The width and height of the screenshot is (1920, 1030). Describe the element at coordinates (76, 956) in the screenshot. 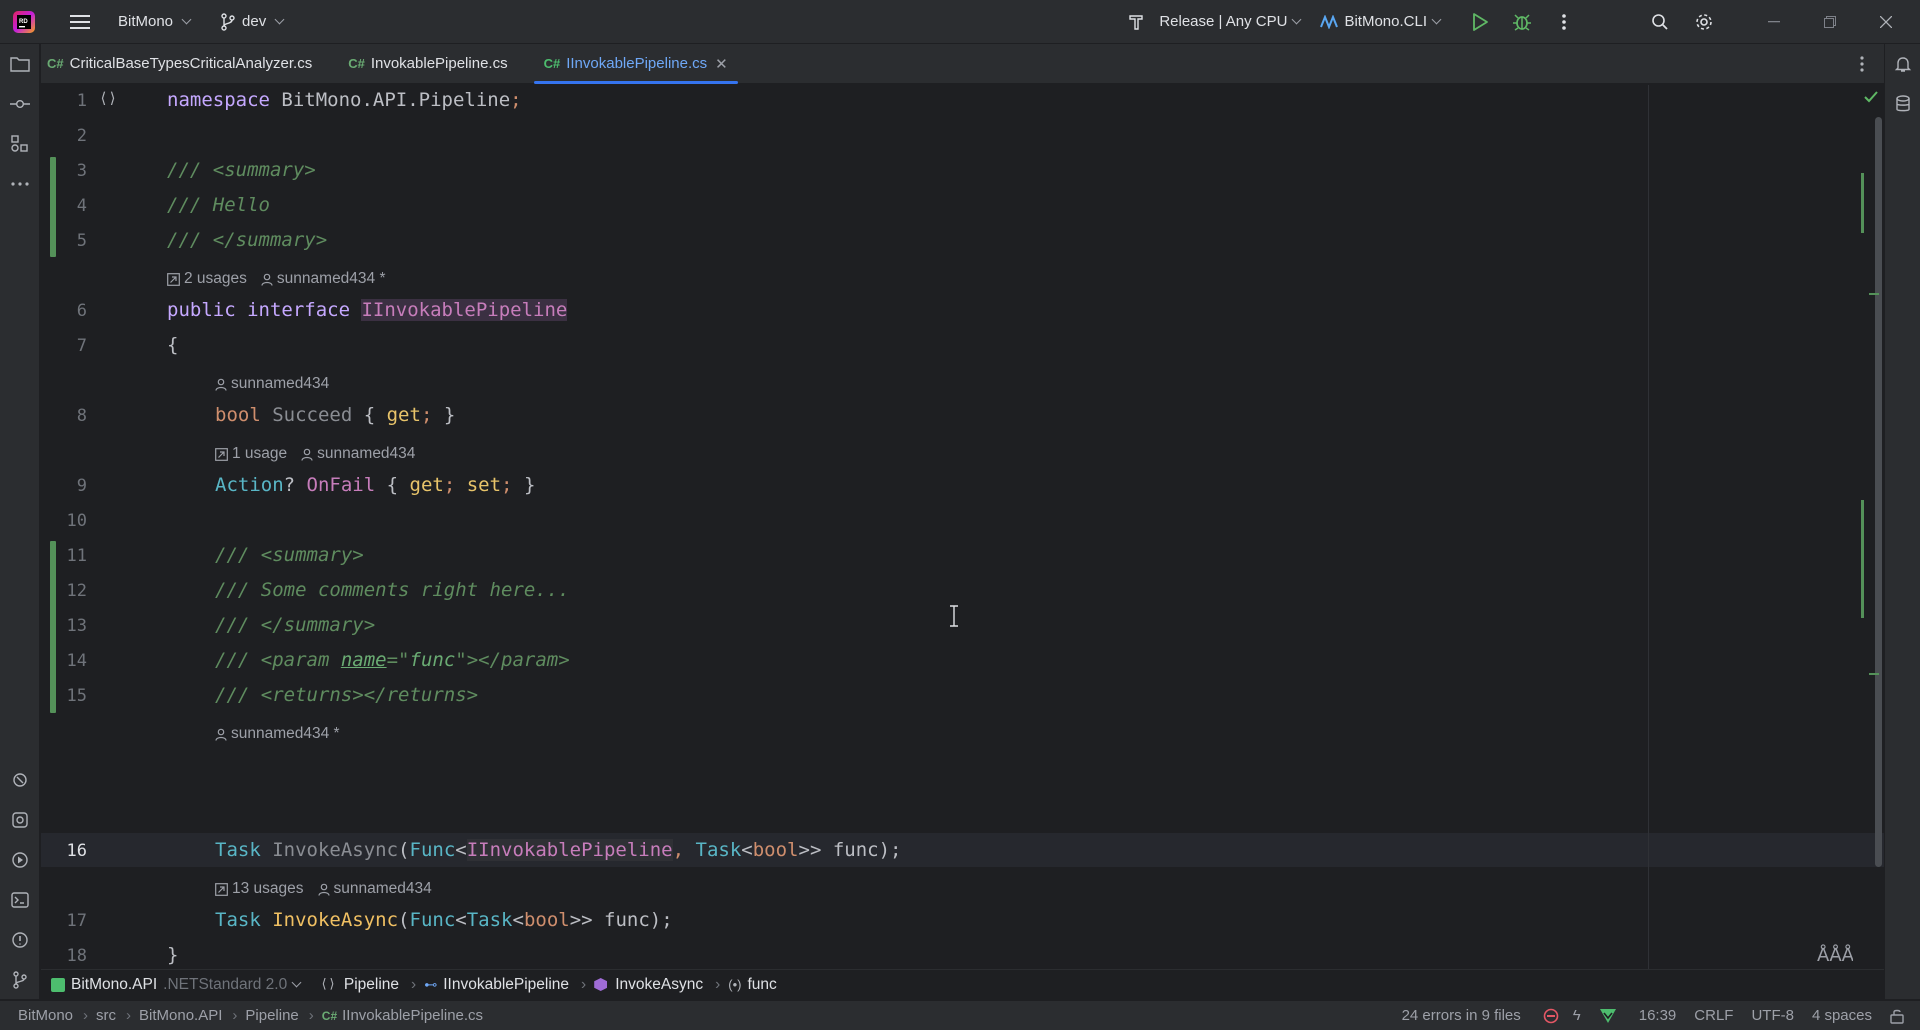

I see `line-number: 18` at that location.